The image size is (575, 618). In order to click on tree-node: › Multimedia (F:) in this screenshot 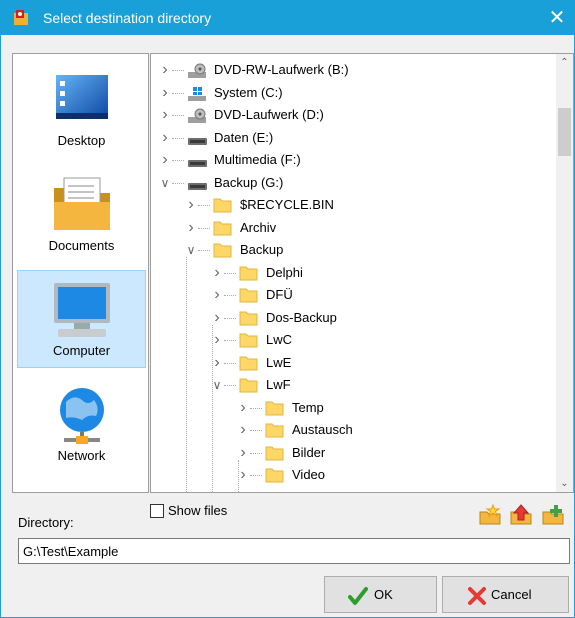, I will do `click(349, 160)`.